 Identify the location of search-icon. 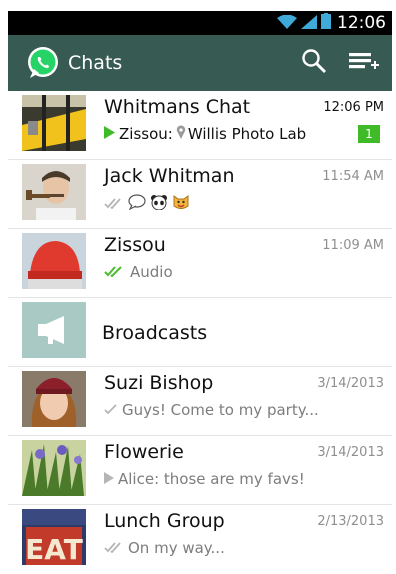
(314, 63).